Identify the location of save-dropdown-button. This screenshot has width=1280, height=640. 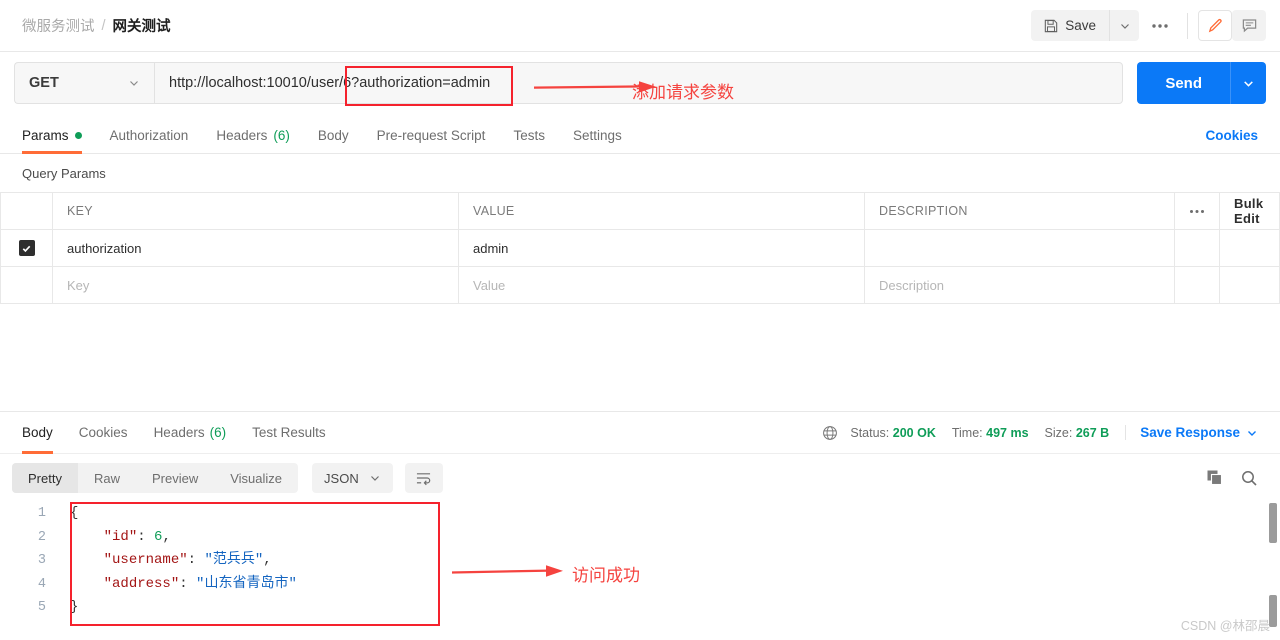
(1124, 25).